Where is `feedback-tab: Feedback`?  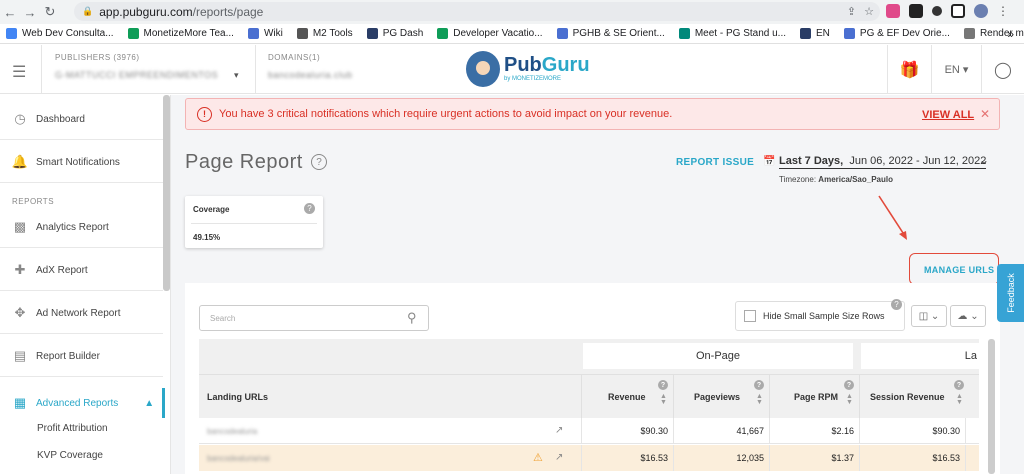
feedback-tab: Feedback is located at coordinates (1010, 293).